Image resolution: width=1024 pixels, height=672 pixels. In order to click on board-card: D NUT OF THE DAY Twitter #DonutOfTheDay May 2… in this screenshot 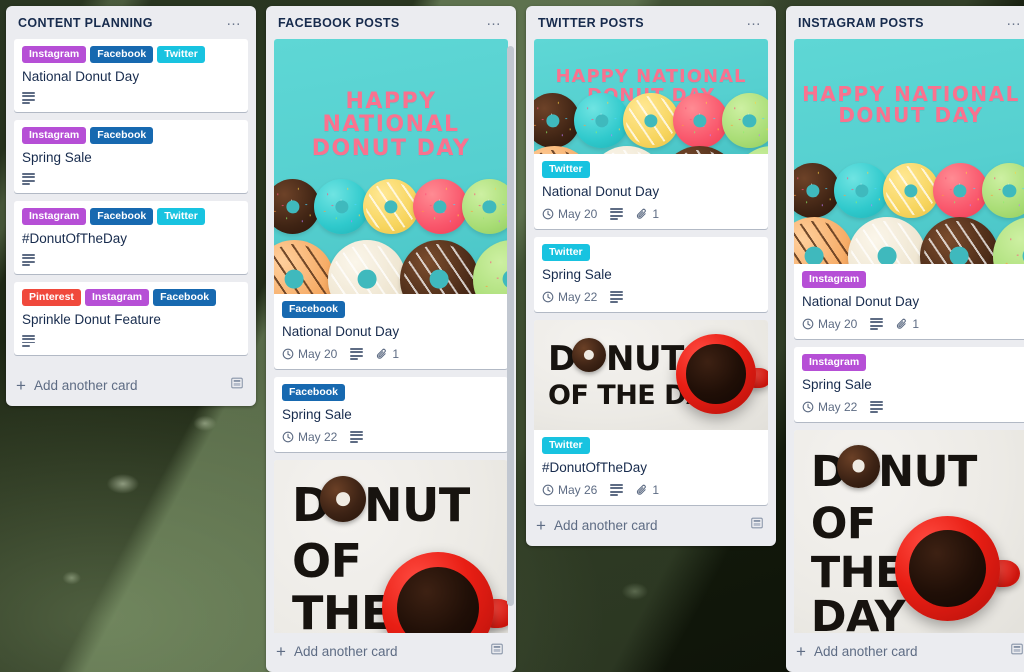, I will do `click(651, 412)`.